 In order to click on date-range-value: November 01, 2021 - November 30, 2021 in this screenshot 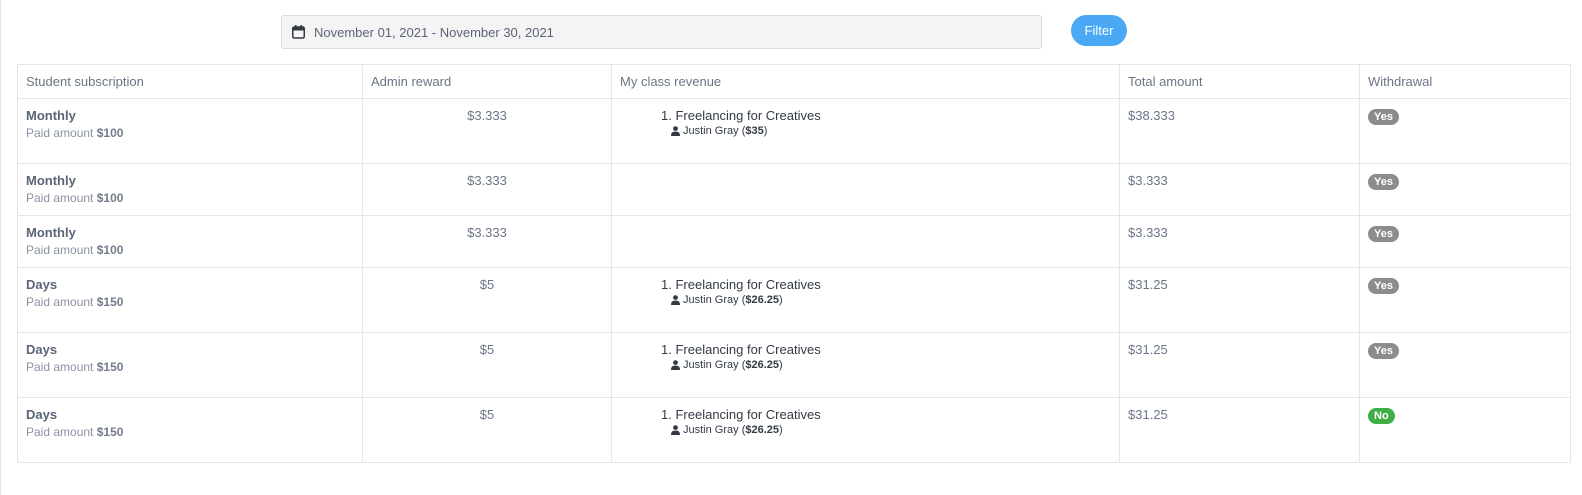, I will do `click(434, 32)`.